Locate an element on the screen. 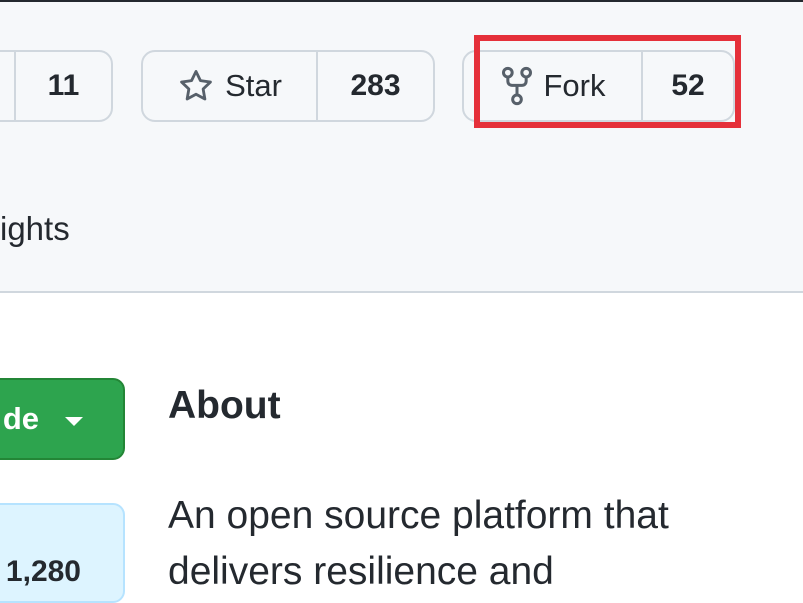 This screenshot has width=803, height=603. commits-box: 1,280 is located at coordinates (62, 553).